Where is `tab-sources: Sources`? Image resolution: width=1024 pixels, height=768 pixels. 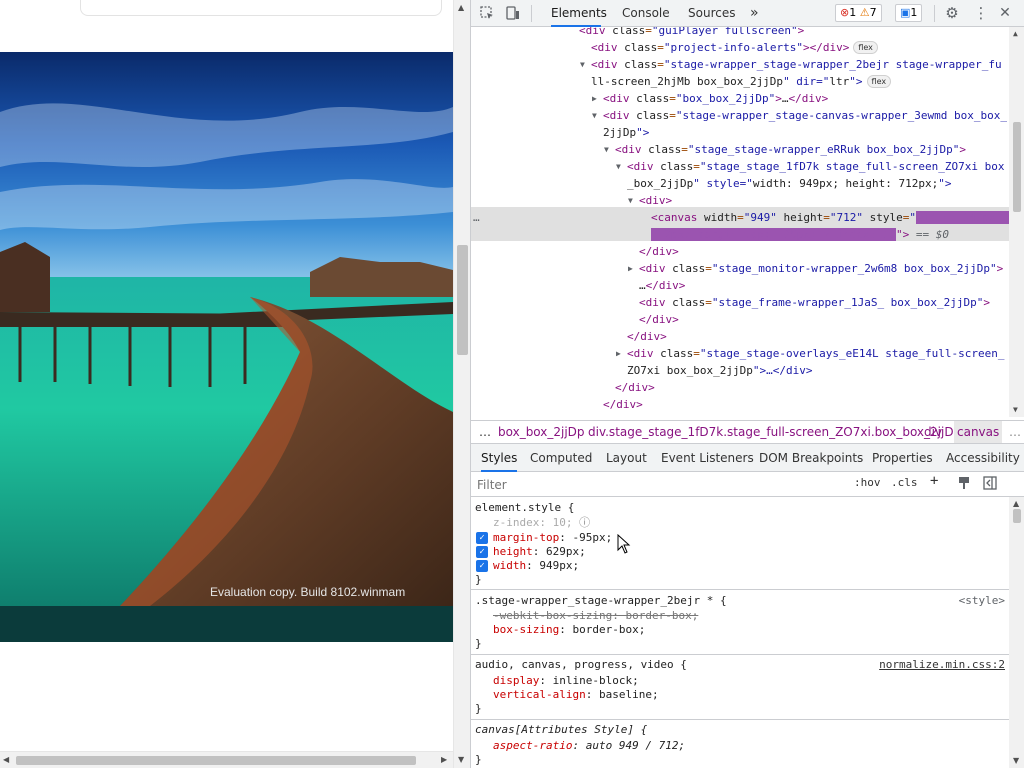 tab-sources: Sources is located at coordinates (711, 13).